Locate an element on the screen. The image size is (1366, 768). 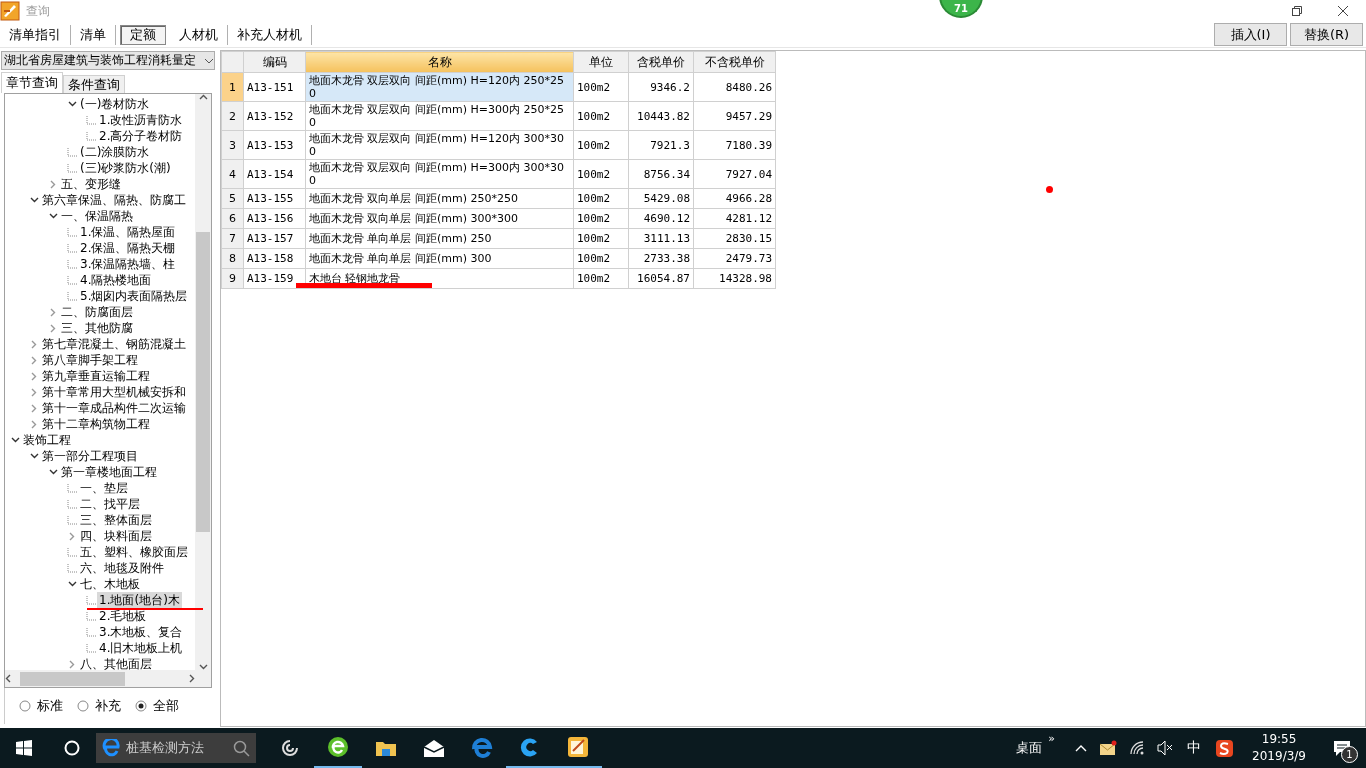
tree-item: 2.毛地板 is located at coordinates (123, 616).